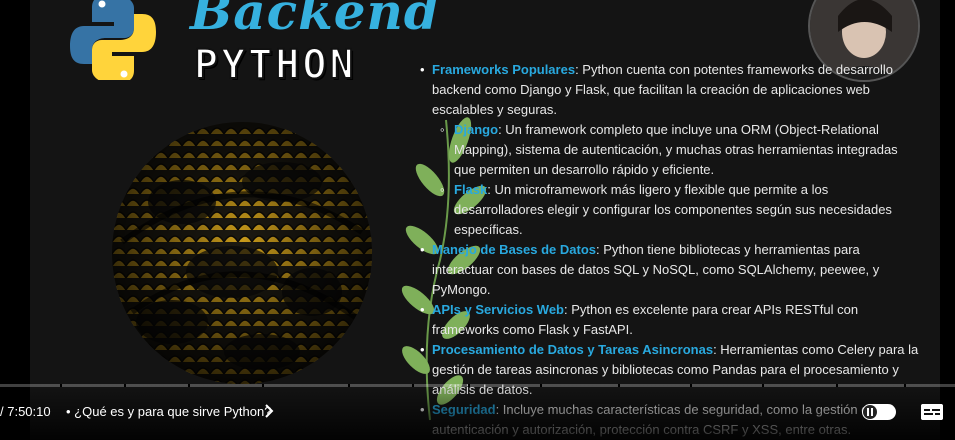  What do you see at coordinates (870, 412) in the screenshot?
I see `pause-icon` at bounding box center [870, 412].